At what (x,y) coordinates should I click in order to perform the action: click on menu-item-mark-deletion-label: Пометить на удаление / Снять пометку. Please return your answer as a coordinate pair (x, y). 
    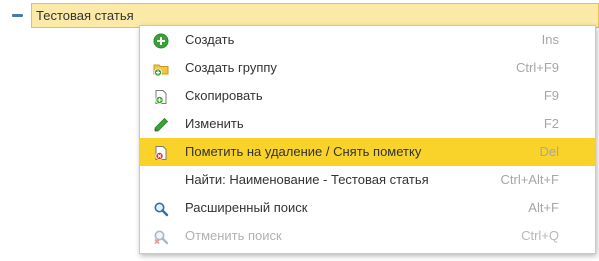
    Looking at the image, I should click on (303, 151).